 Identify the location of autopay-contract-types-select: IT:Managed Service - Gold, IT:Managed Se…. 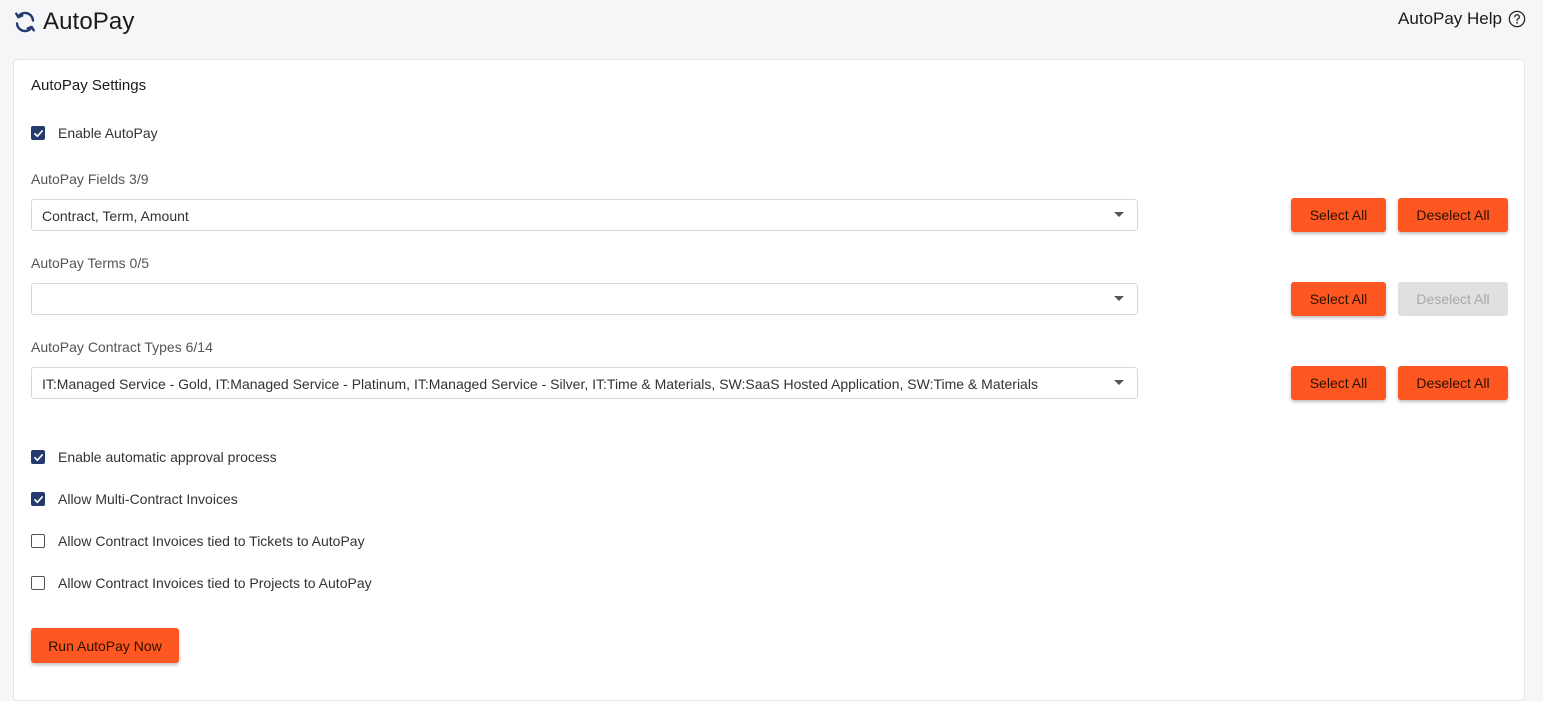
(584, 383).